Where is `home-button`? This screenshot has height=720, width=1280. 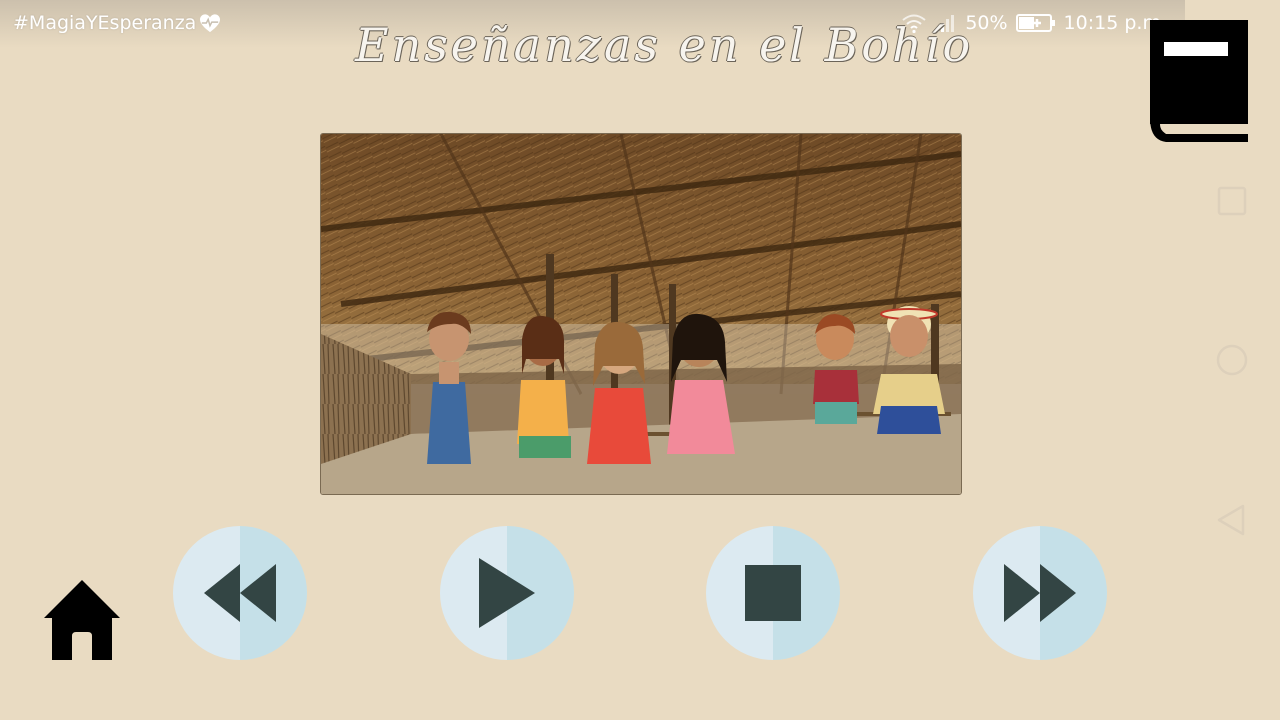 home-button is located at coordinates (82, 619).